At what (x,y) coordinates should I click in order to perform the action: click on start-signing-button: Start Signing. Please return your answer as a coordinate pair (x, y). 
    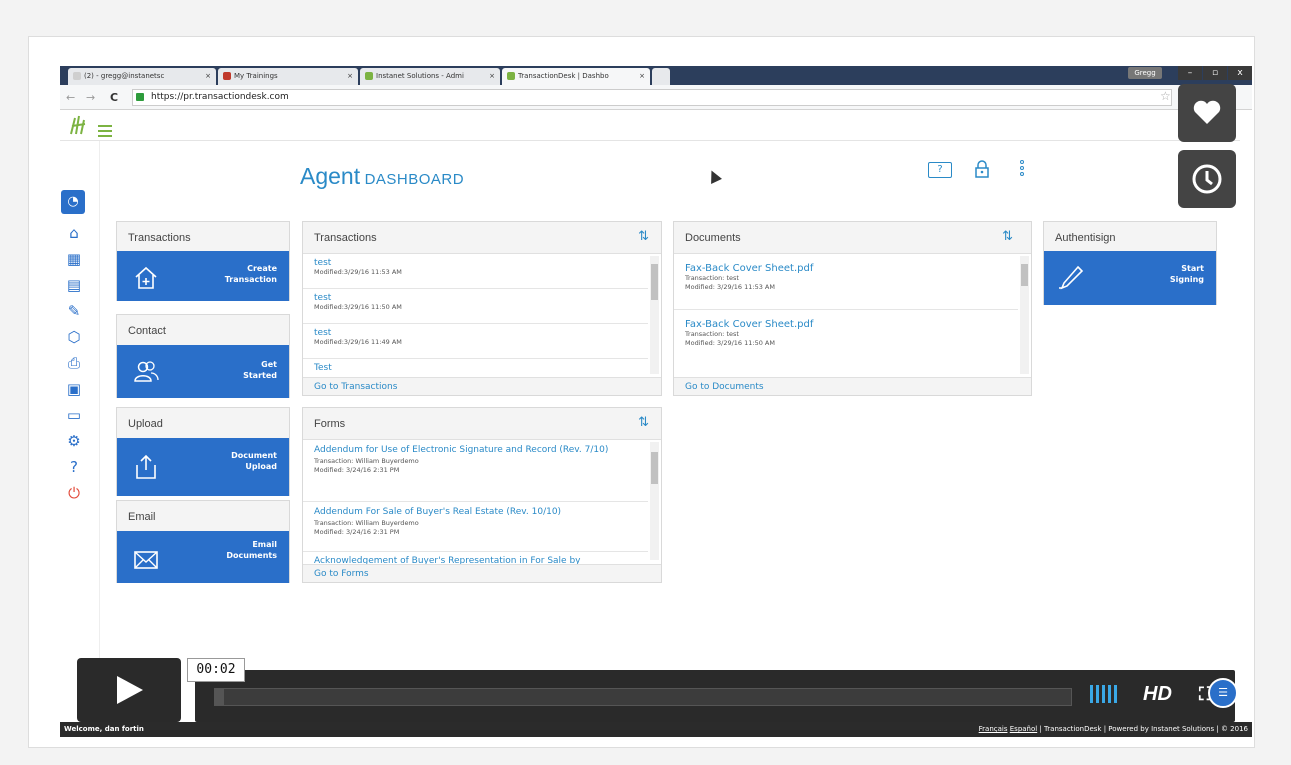
    Looking at the image, I should click on (1130, 278).